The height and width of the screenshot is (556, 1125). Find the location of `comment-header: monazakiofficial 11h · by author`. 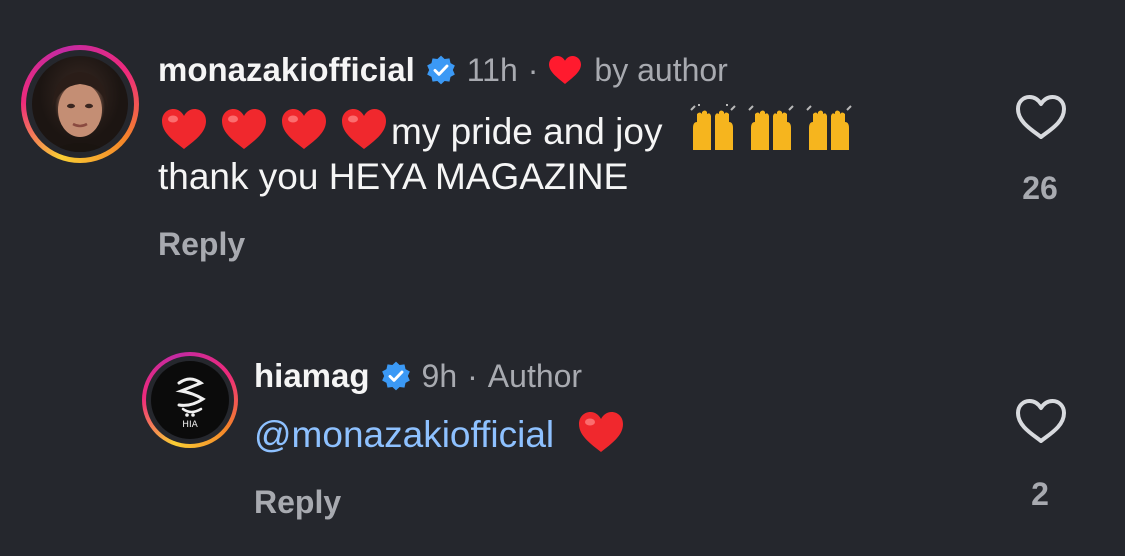

comment-header: monazakiofficial 11h · by author is located at coordinates (443, 70).